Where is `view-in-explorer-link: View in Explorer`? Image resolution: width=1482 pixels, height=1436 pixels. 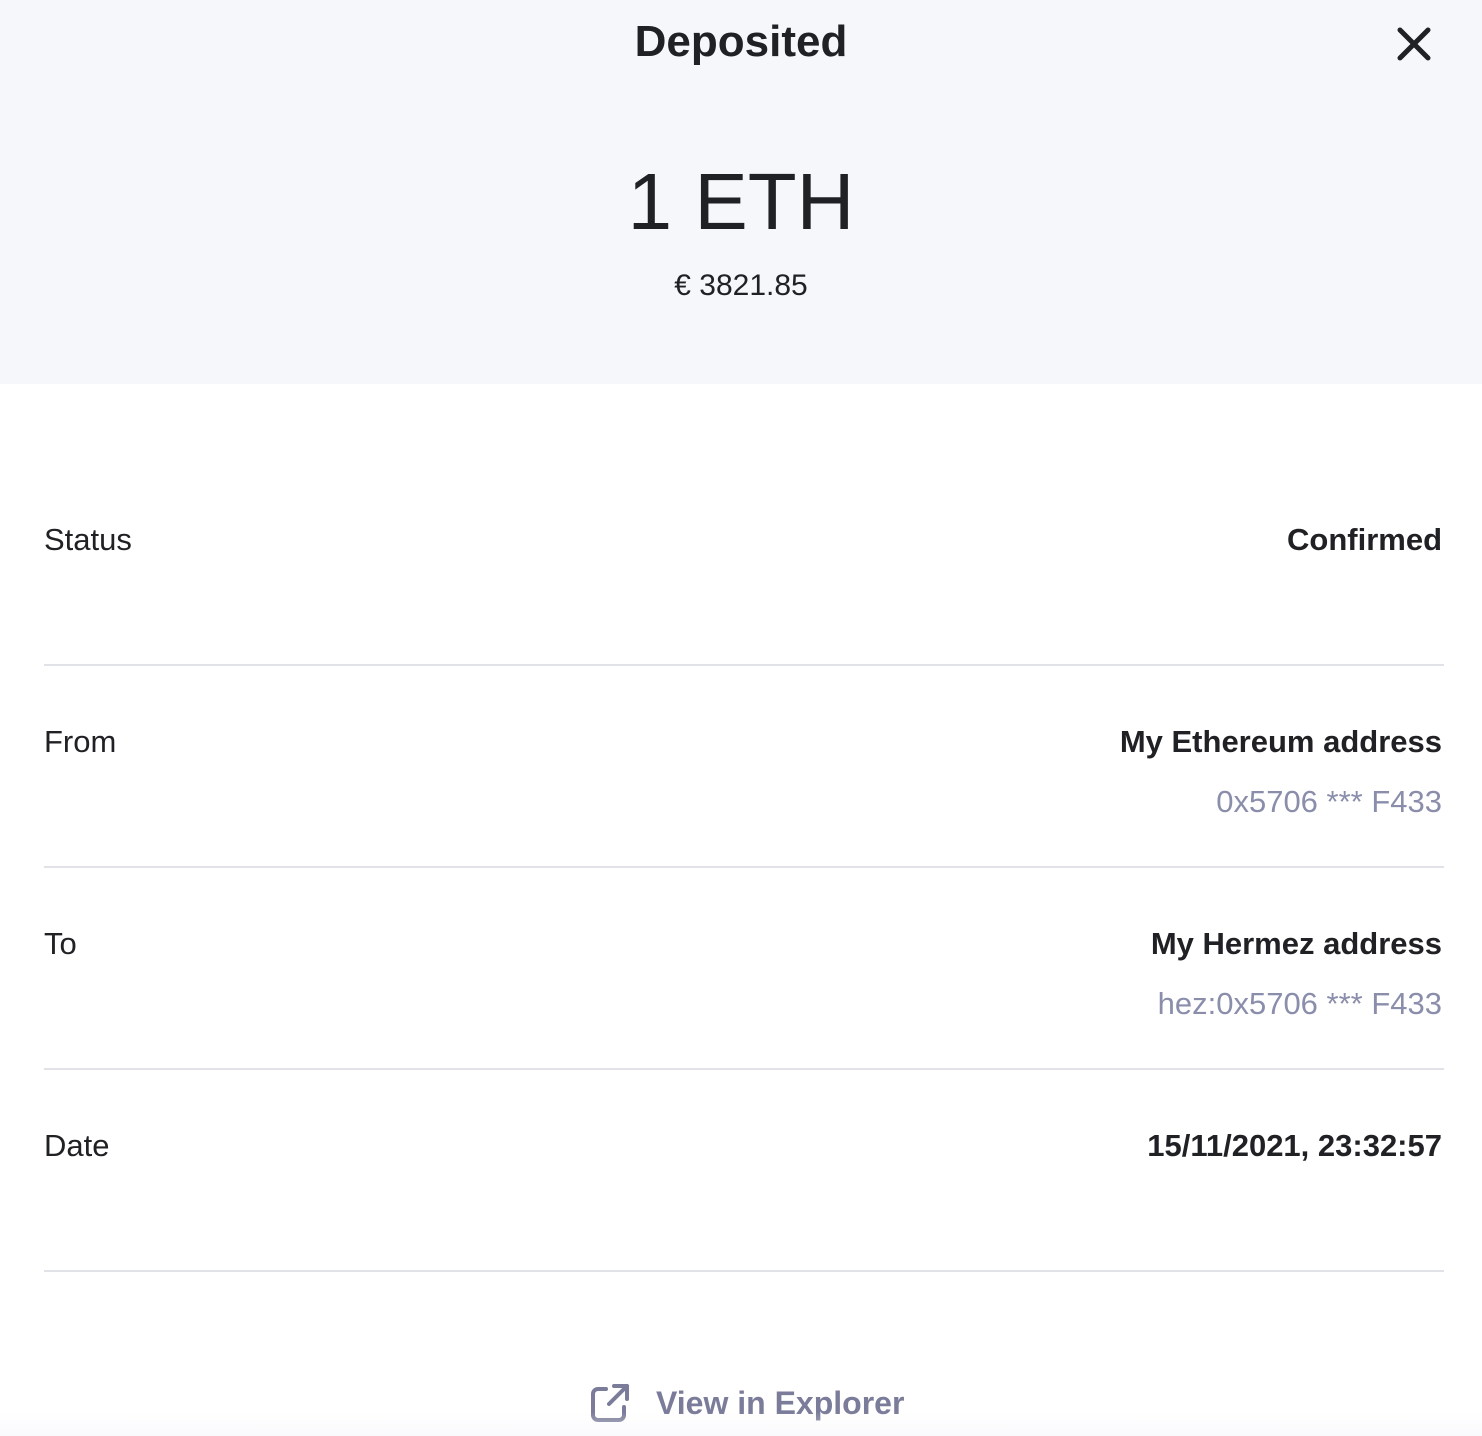
view-in-explorer-link: View in Explorer is located at coordinates (746, 1403).